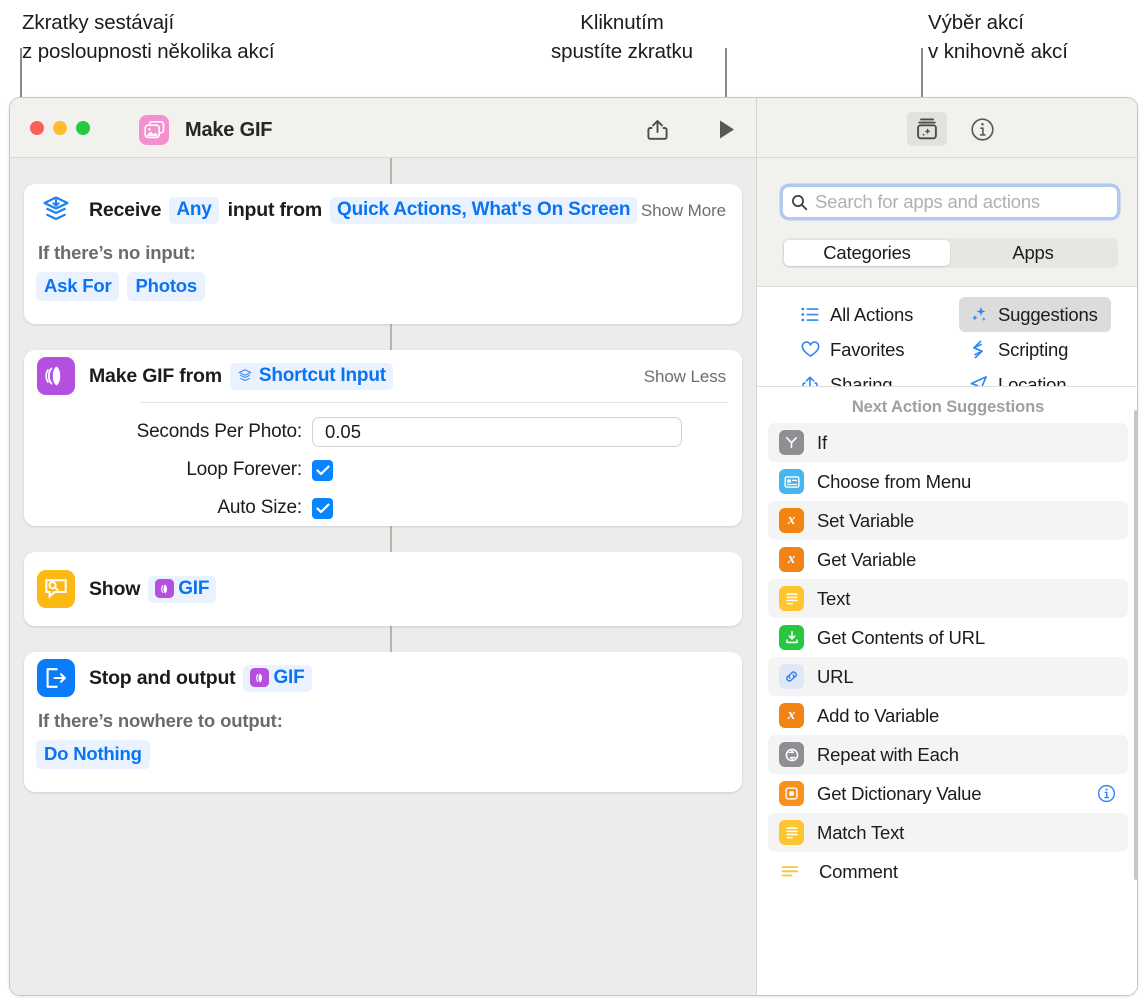  What do you see at coordinates (901, 637) in the screenshot?
I see `list-item-label: Get Contents of URL` at bounding box center [901, 637].